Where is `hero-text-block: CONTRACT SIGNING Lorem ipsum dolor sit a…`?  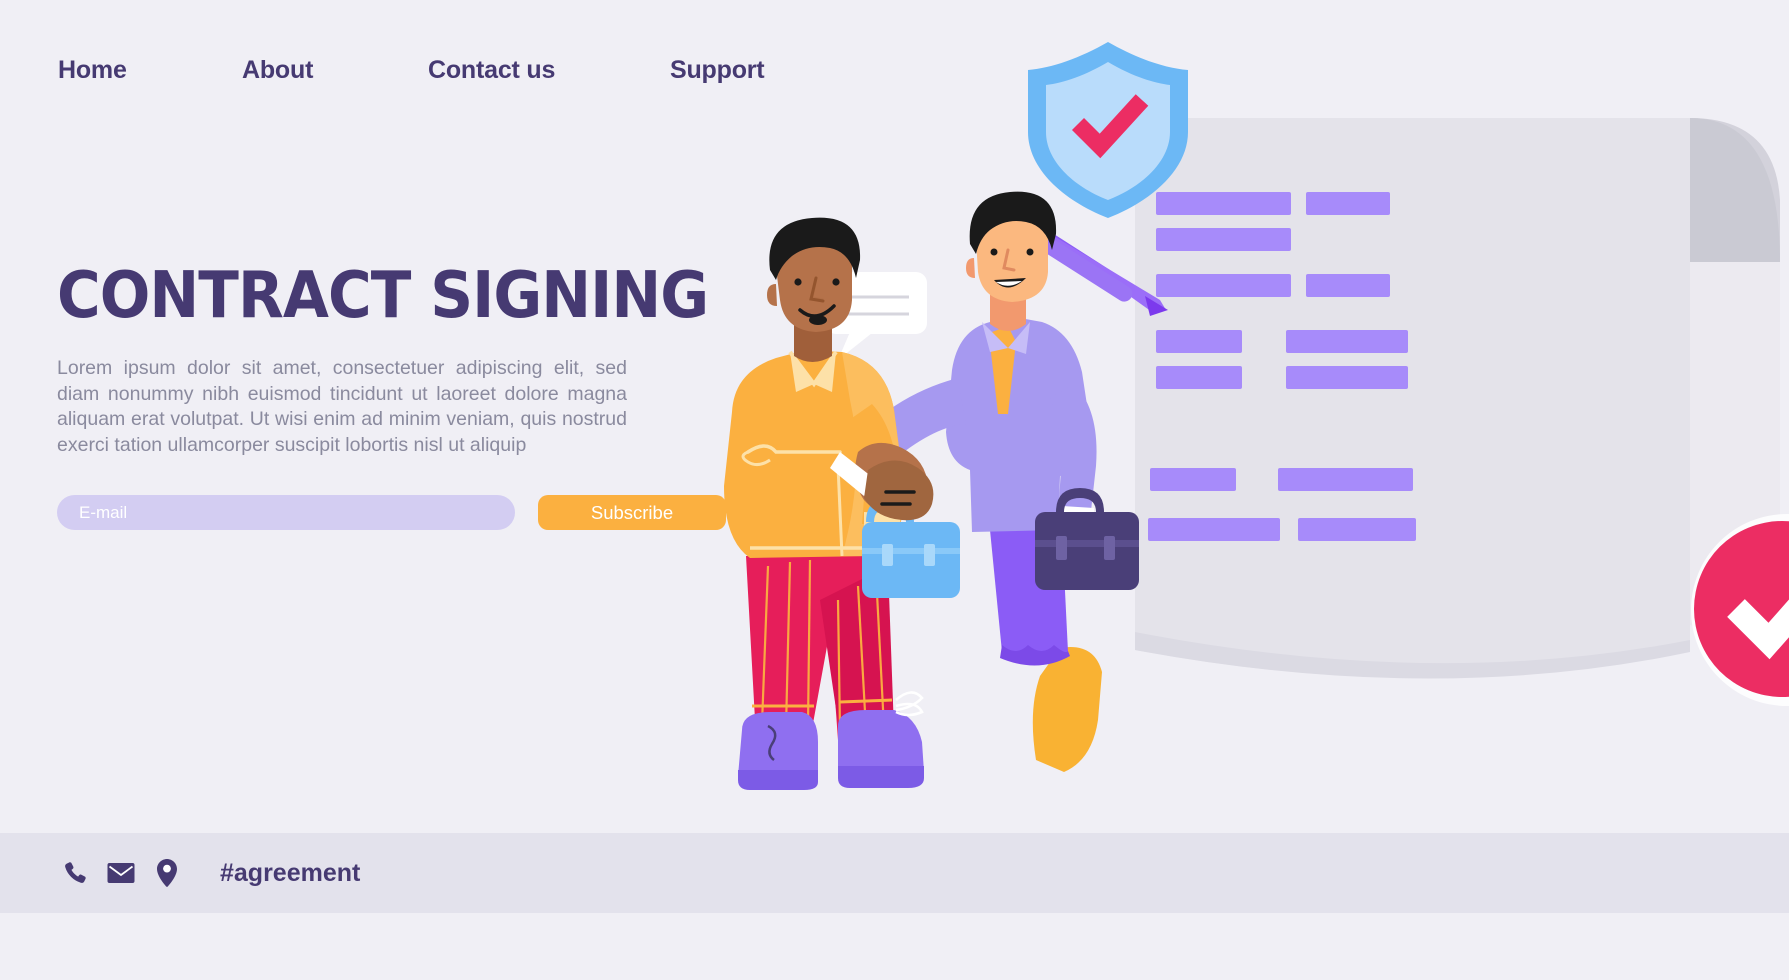
hero-text-block: CONTRACT SIGNING Lorem ipsum dolor sit a… is located at coordinates (383, 358).